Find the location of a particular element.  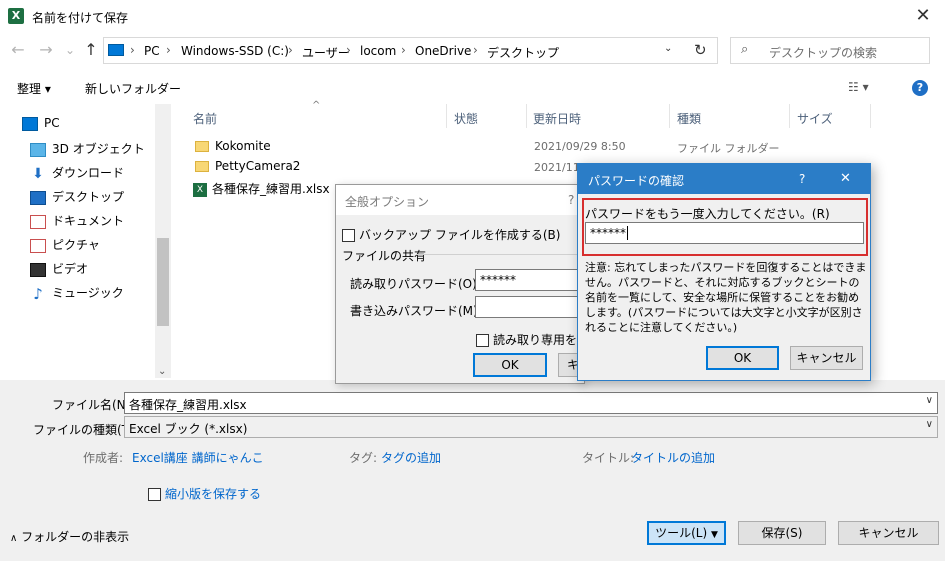

thumbnail-checkbox: 縮小版を保存する is located at coordinates (204, 493).